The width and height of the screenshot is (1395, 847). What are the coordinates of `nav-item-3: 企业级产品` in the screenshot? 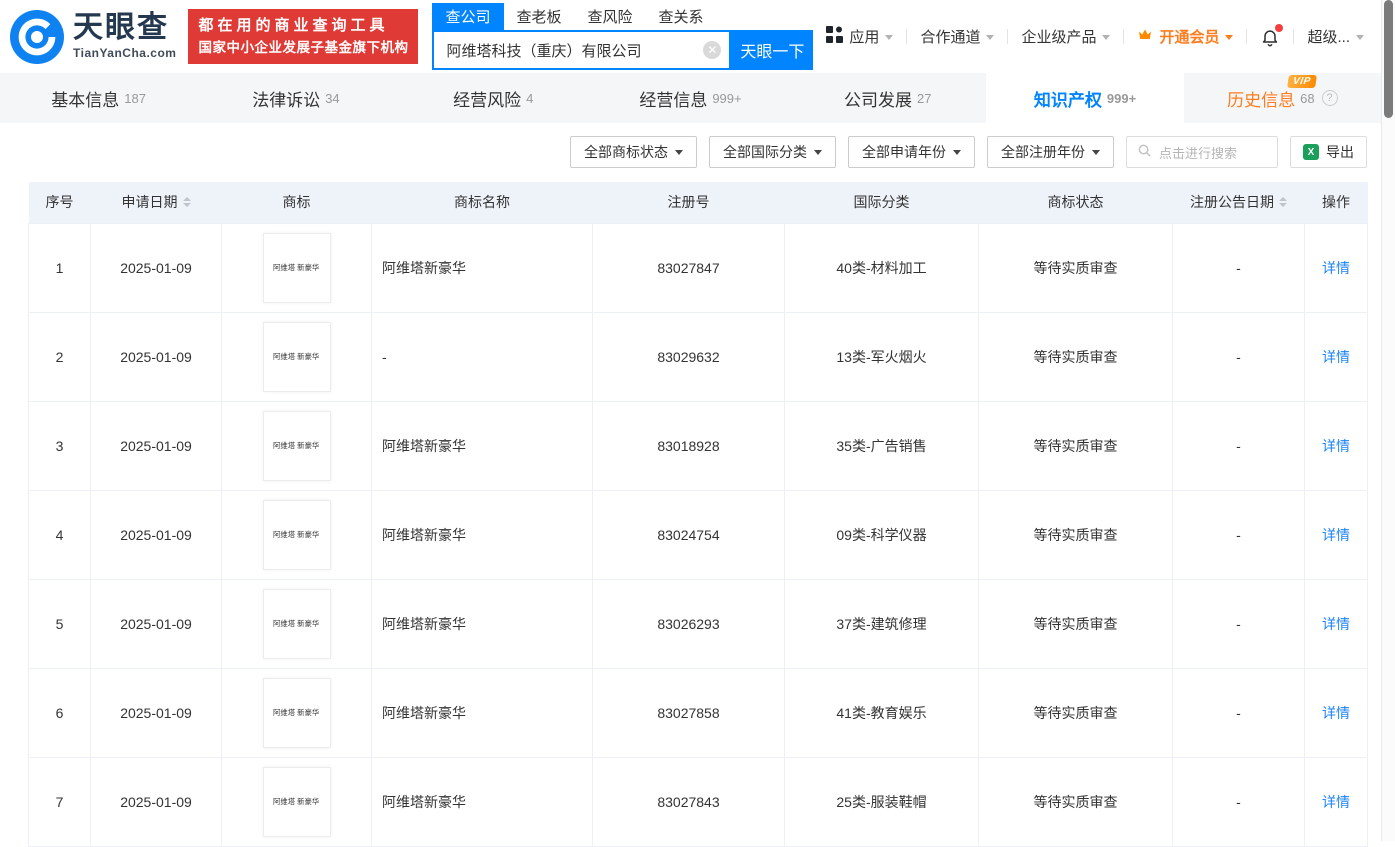 It's located at (1065, 36).